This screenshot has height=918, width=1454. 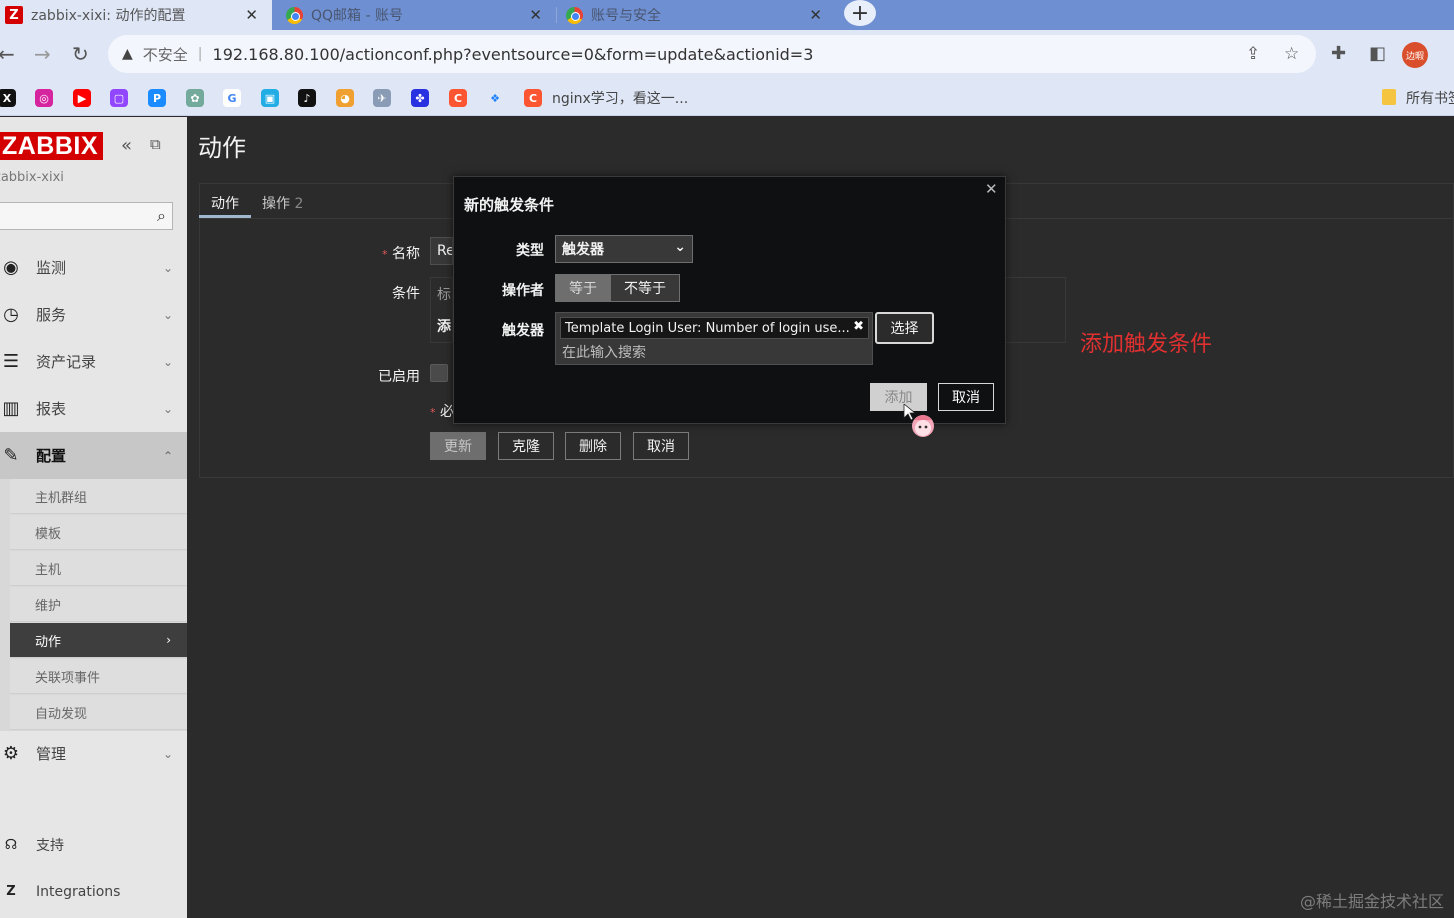 What do you see at coordinates (11, 753) in the screenshot?
I see `gear-icon: ⚙` at bounding box center [11, 753].